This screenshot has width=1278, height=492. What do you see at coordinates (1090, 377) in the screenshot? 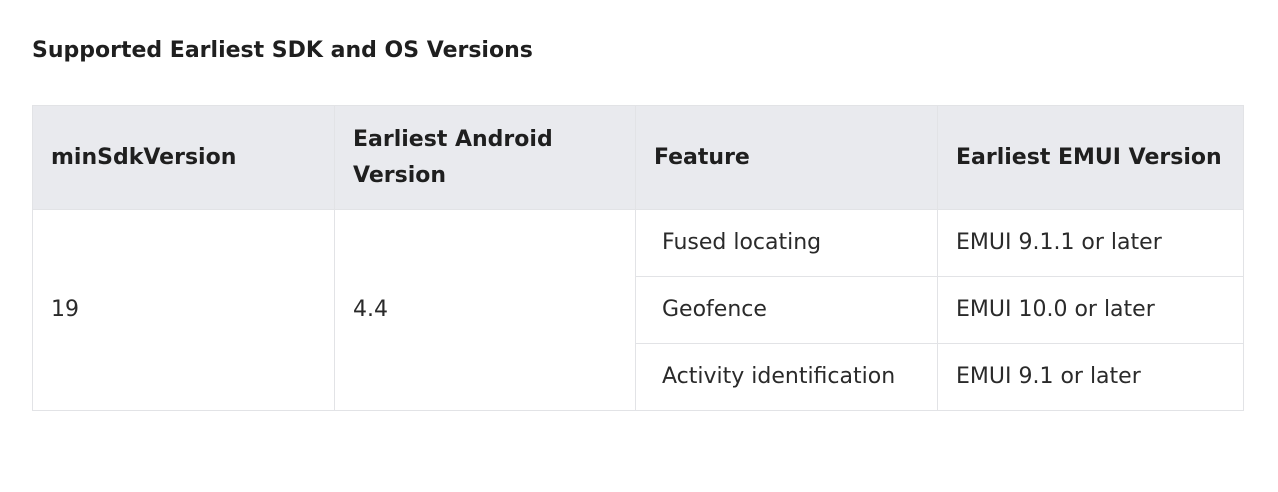
I see `emui-version-cell: EMUI 9.1 or later` at bounding box center [1090, 377].